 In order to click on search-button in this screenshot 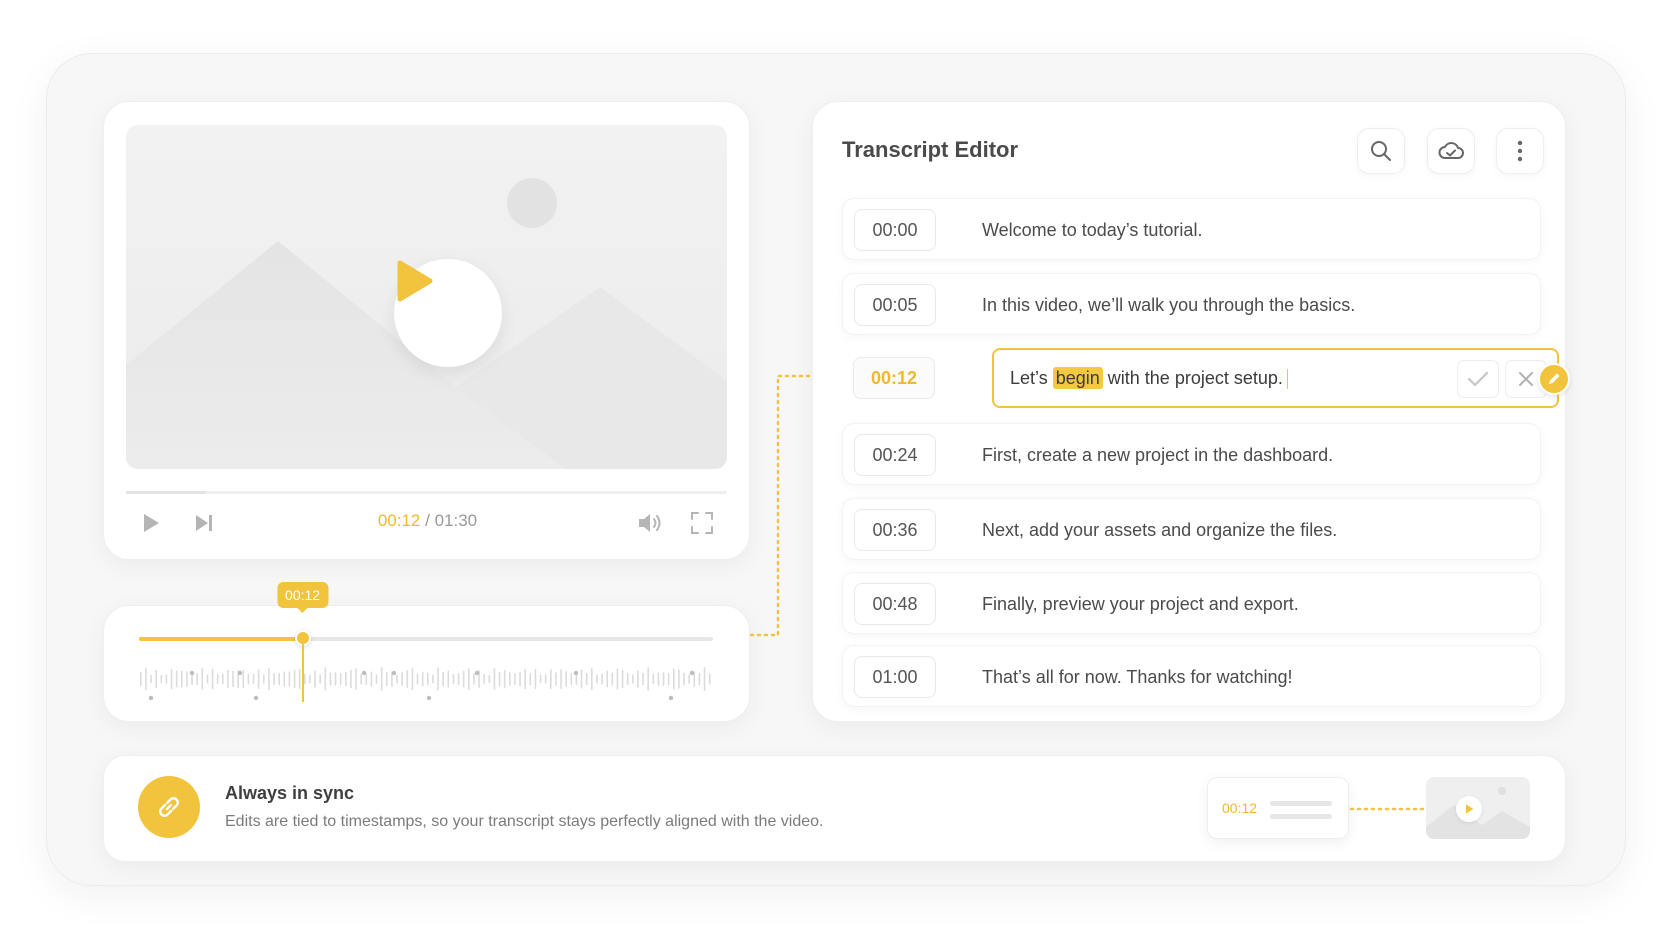, I will do `click(1381, 151)`.